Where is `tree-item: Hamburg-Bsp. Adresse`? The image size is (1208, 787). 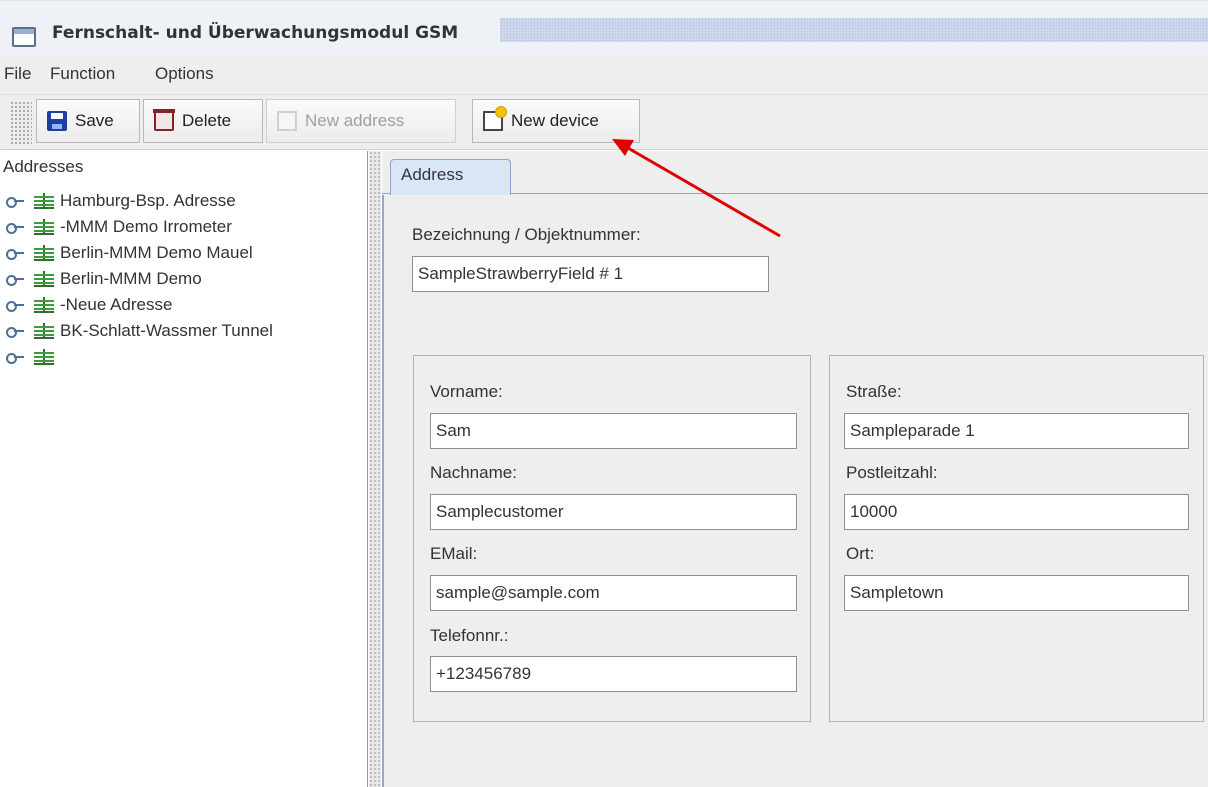 tree-item: Hamburg-Bsp. Adresse is located at coordinates (121, 200).